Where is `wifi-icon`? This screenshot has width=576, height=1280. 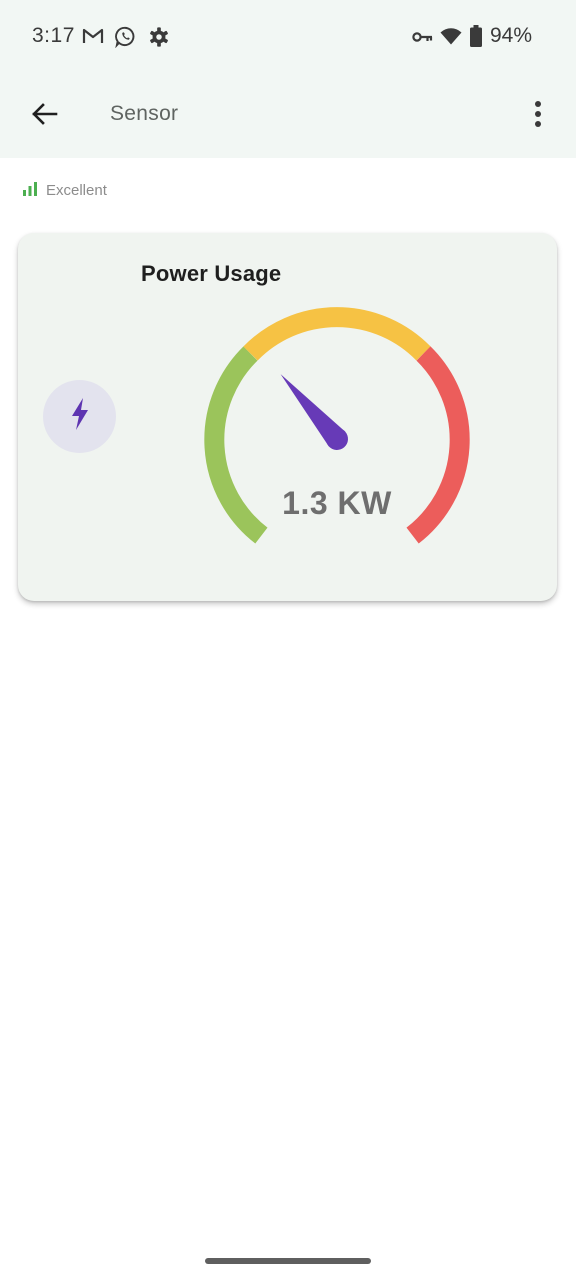 wifi-icon is located at coordinates (451, 38).